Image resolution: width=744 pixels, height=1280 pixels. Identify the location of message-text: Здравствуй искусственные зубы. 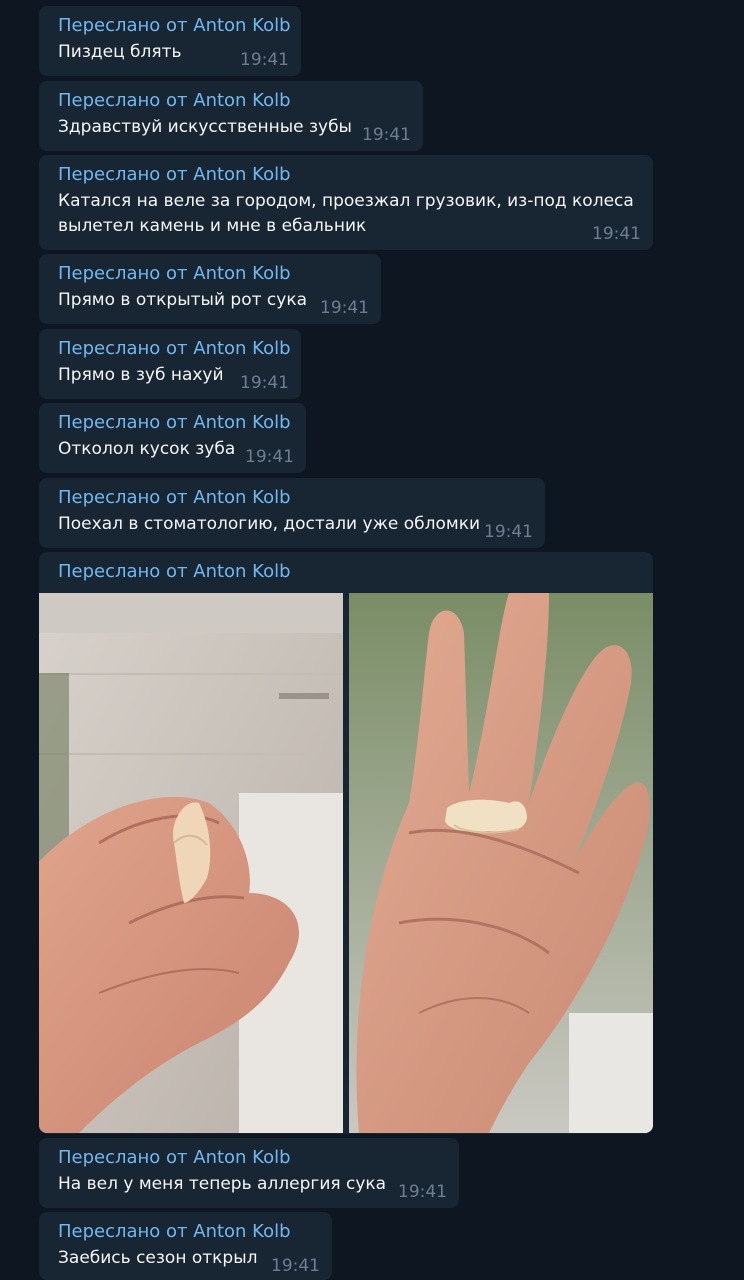
(205, 127).